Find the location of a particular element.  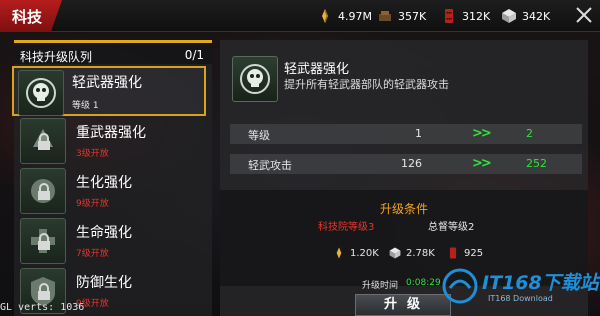

tech-item-level: 等级 1 is located at coordinates (85, 106).